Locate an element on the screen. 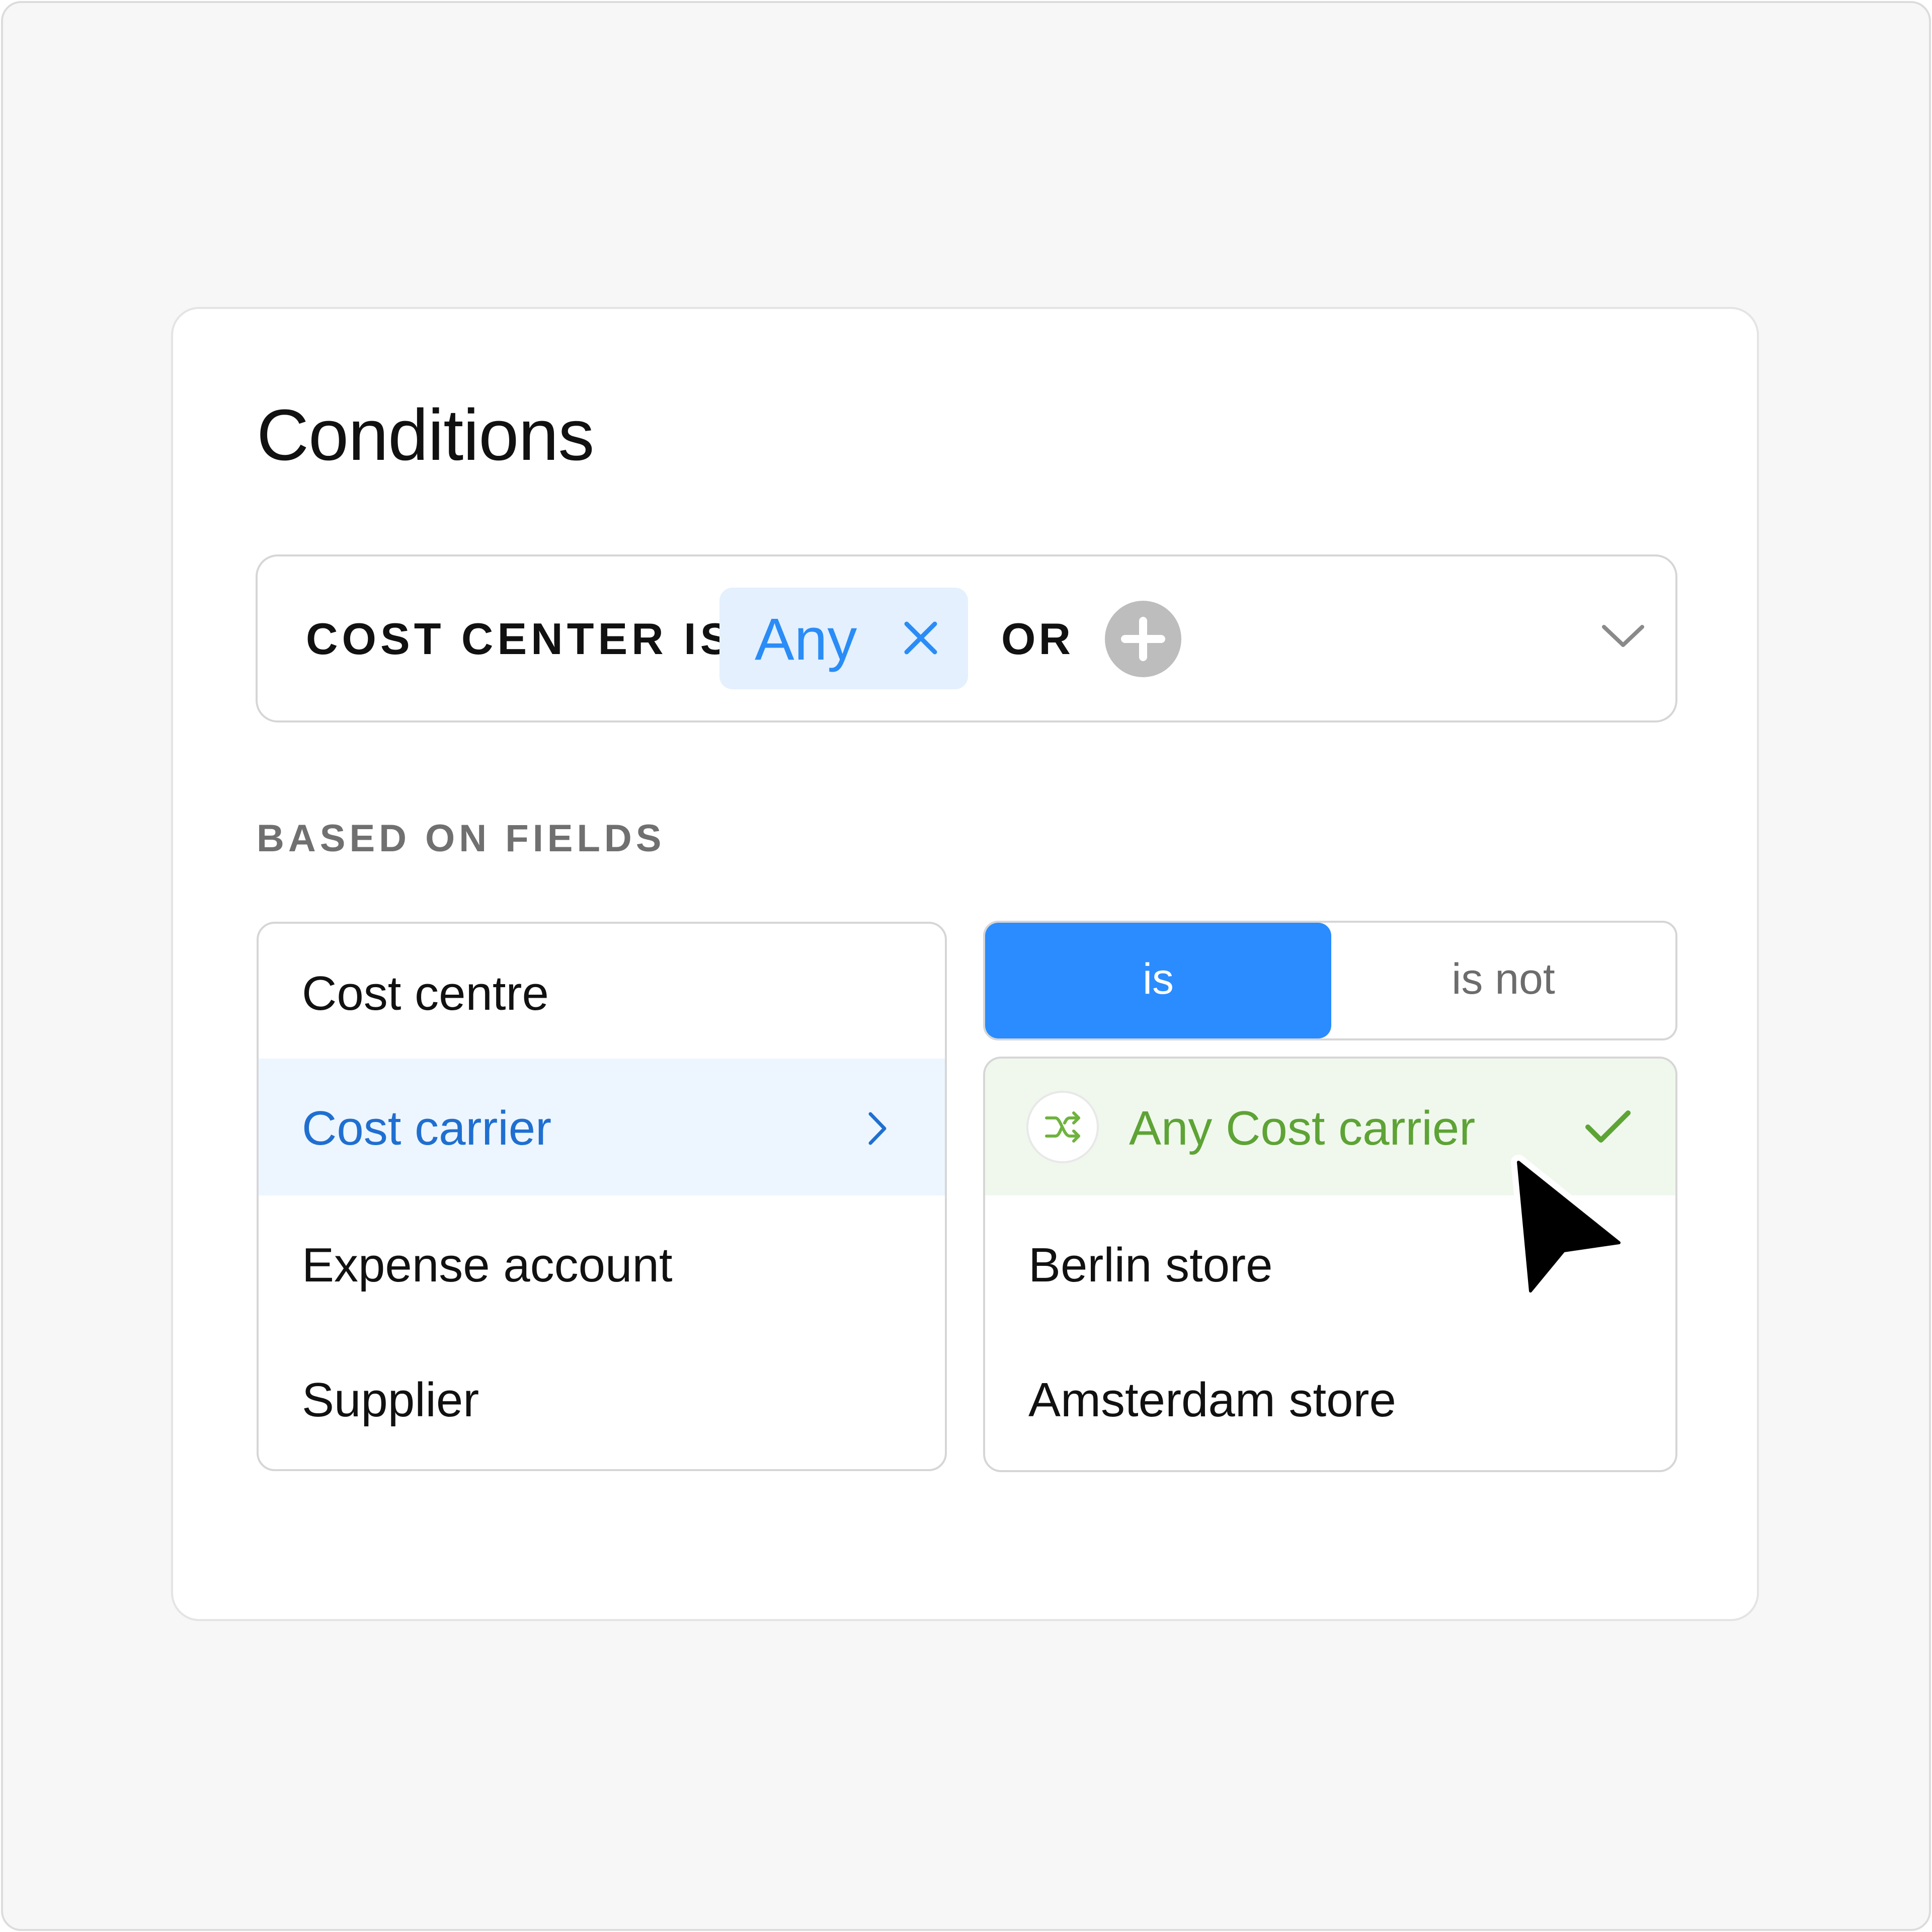 This screenshot has width=1932, height=1932. operator-is-not-label: is not is located at coordinates (1504, 979).